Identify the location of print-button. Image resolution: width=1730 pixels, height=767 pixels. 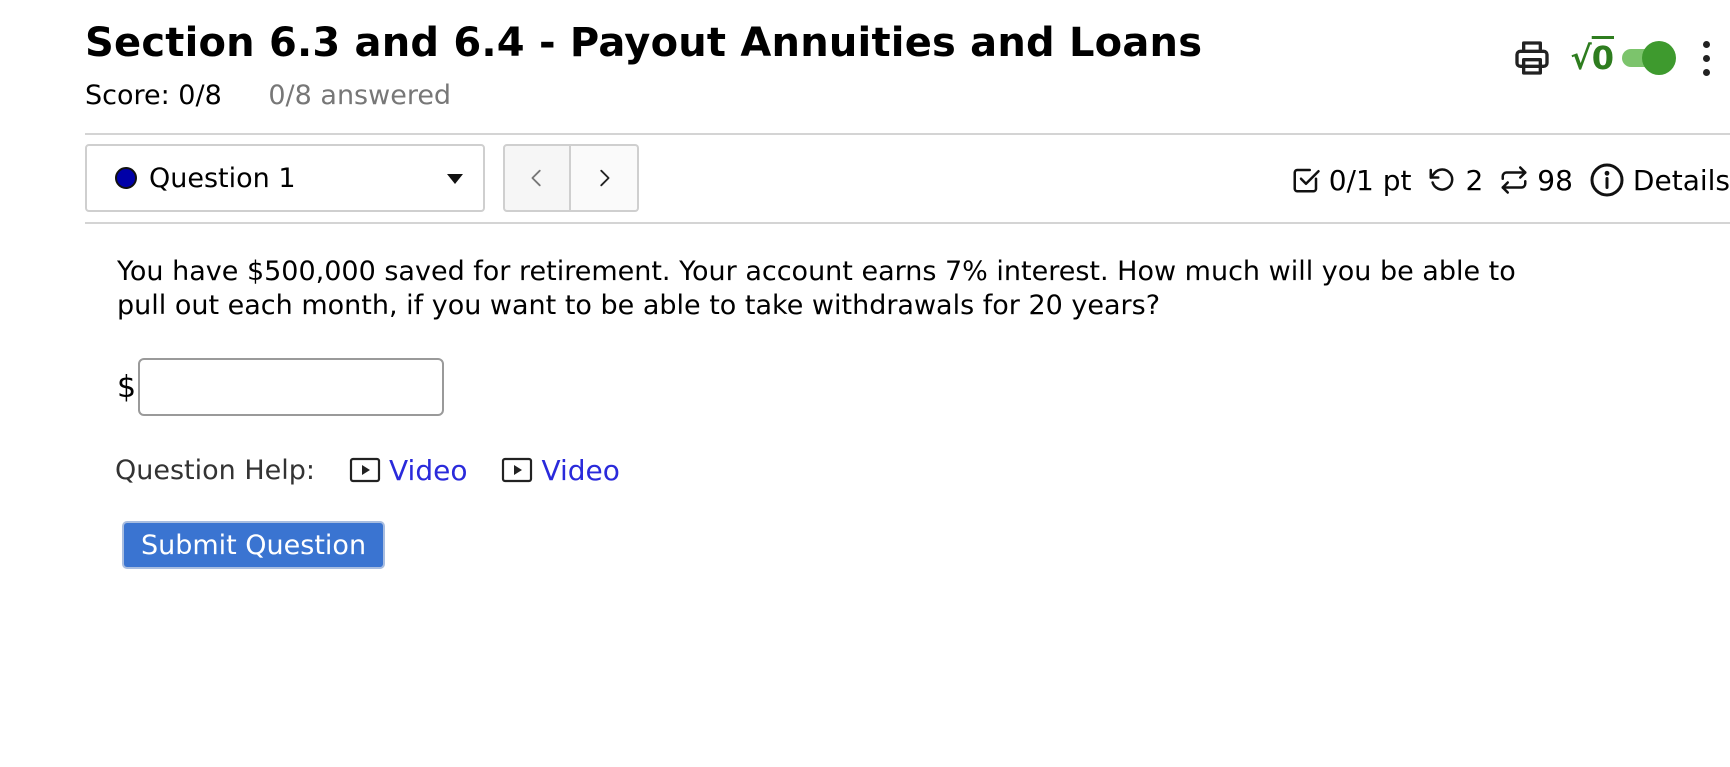
(1532, 58).